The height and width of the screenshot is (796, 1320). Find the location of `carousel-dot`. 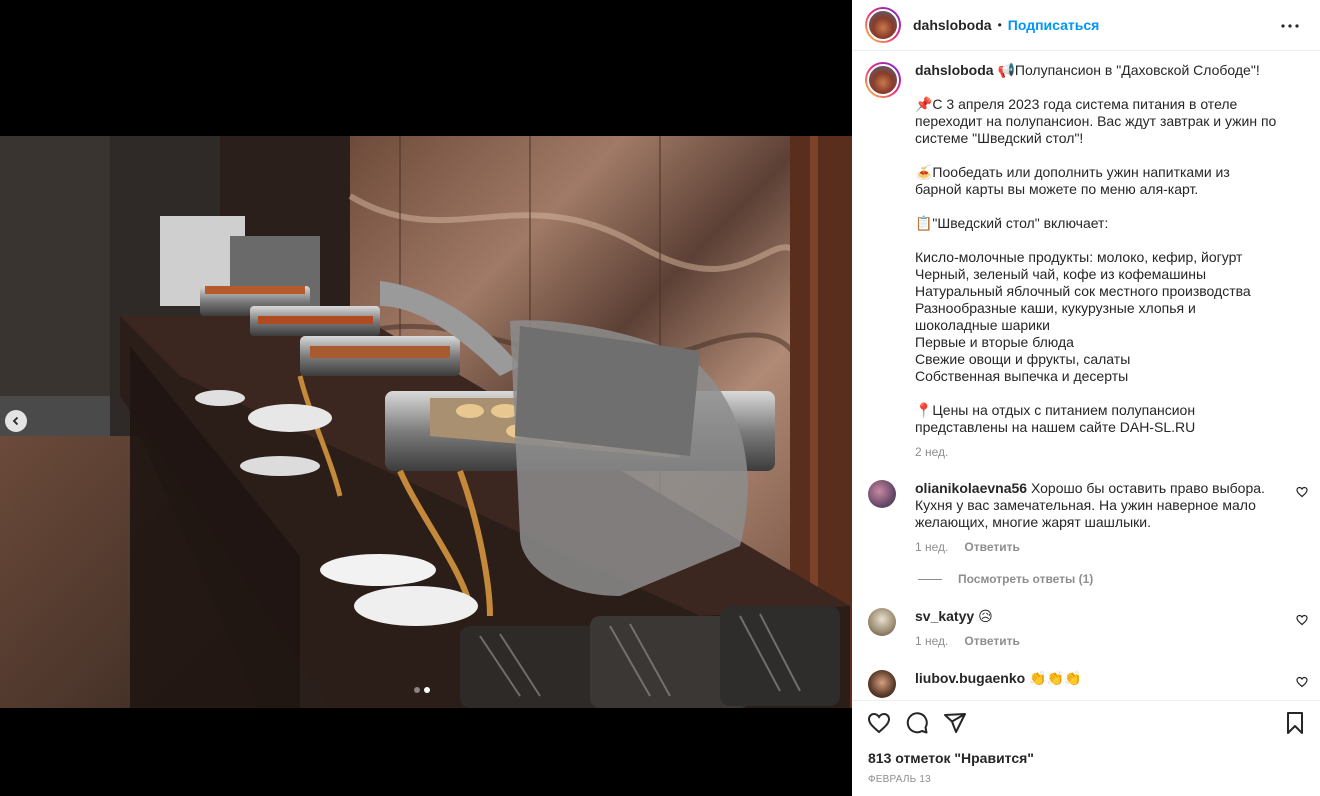

carousel-dot is located at coordinates (417, 690).